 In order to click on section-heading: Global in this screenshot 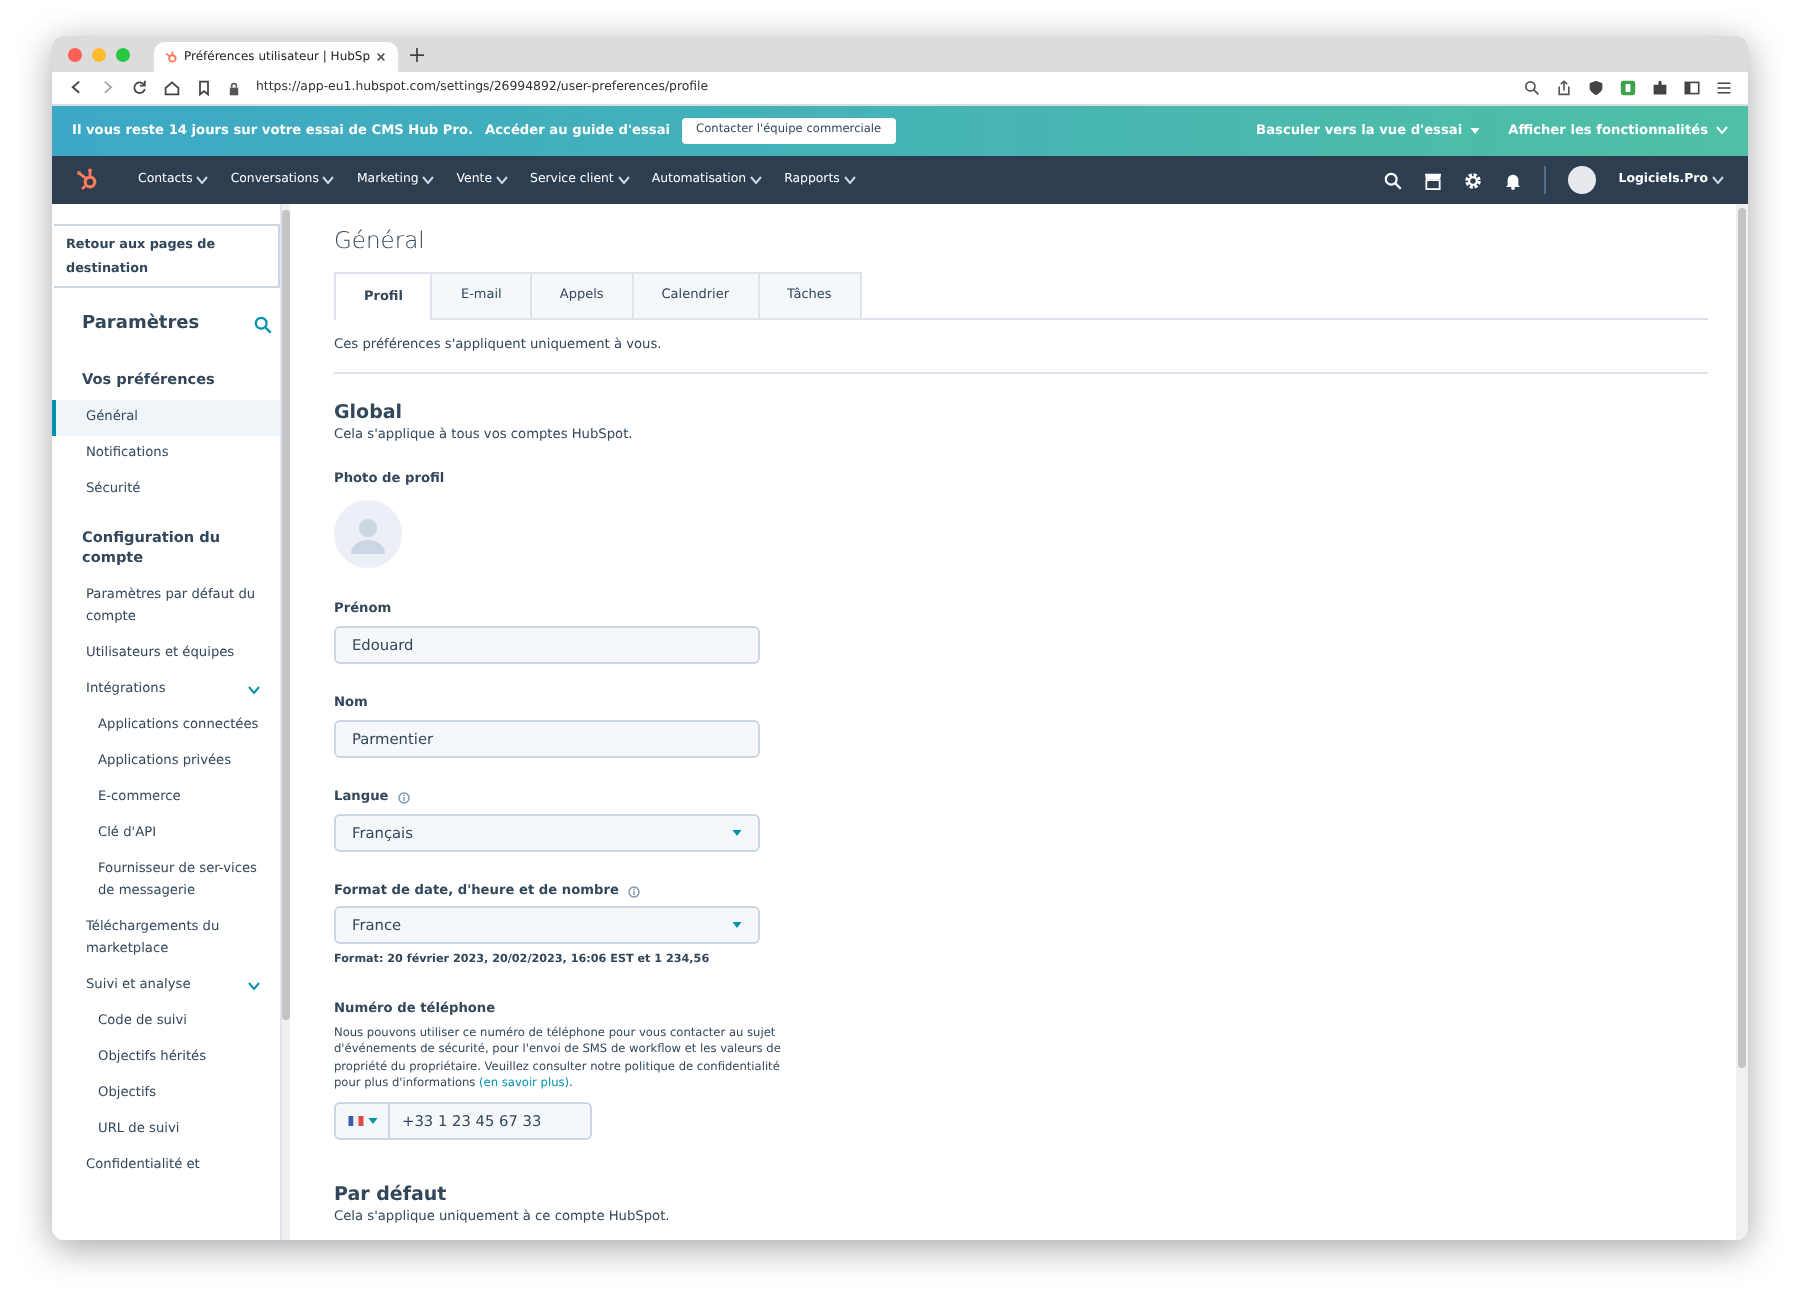, I will do `click(369, 414)`.